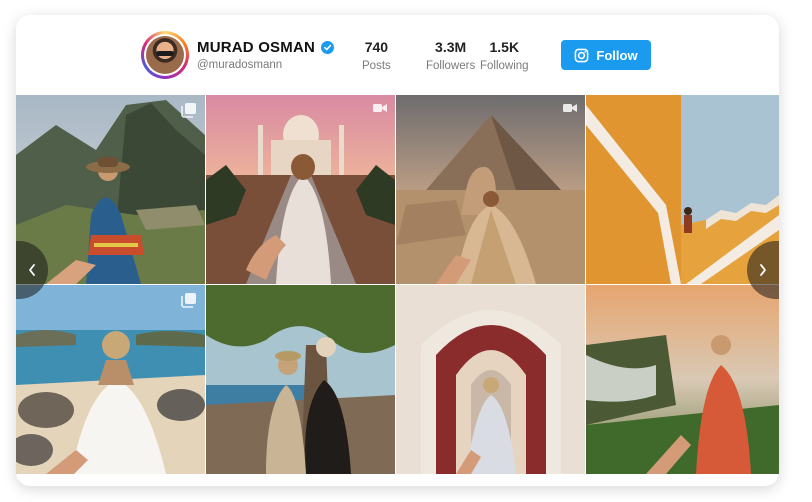  What do you see at coordinates (504, 66) in the screenshot?
I see `stat-following-label: Following` at bounding box center [504, 66].